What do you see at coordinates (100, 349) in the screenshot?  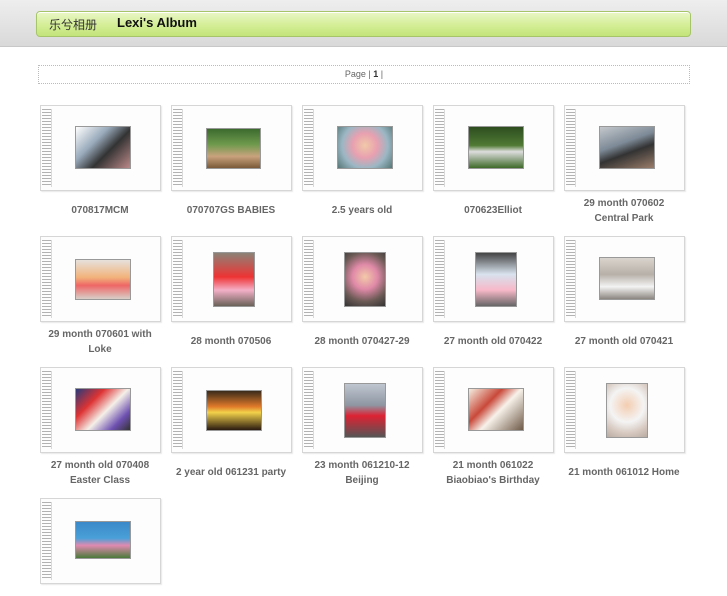 I see `album-caption-line2: Loke` at bounding box center [100, 349].